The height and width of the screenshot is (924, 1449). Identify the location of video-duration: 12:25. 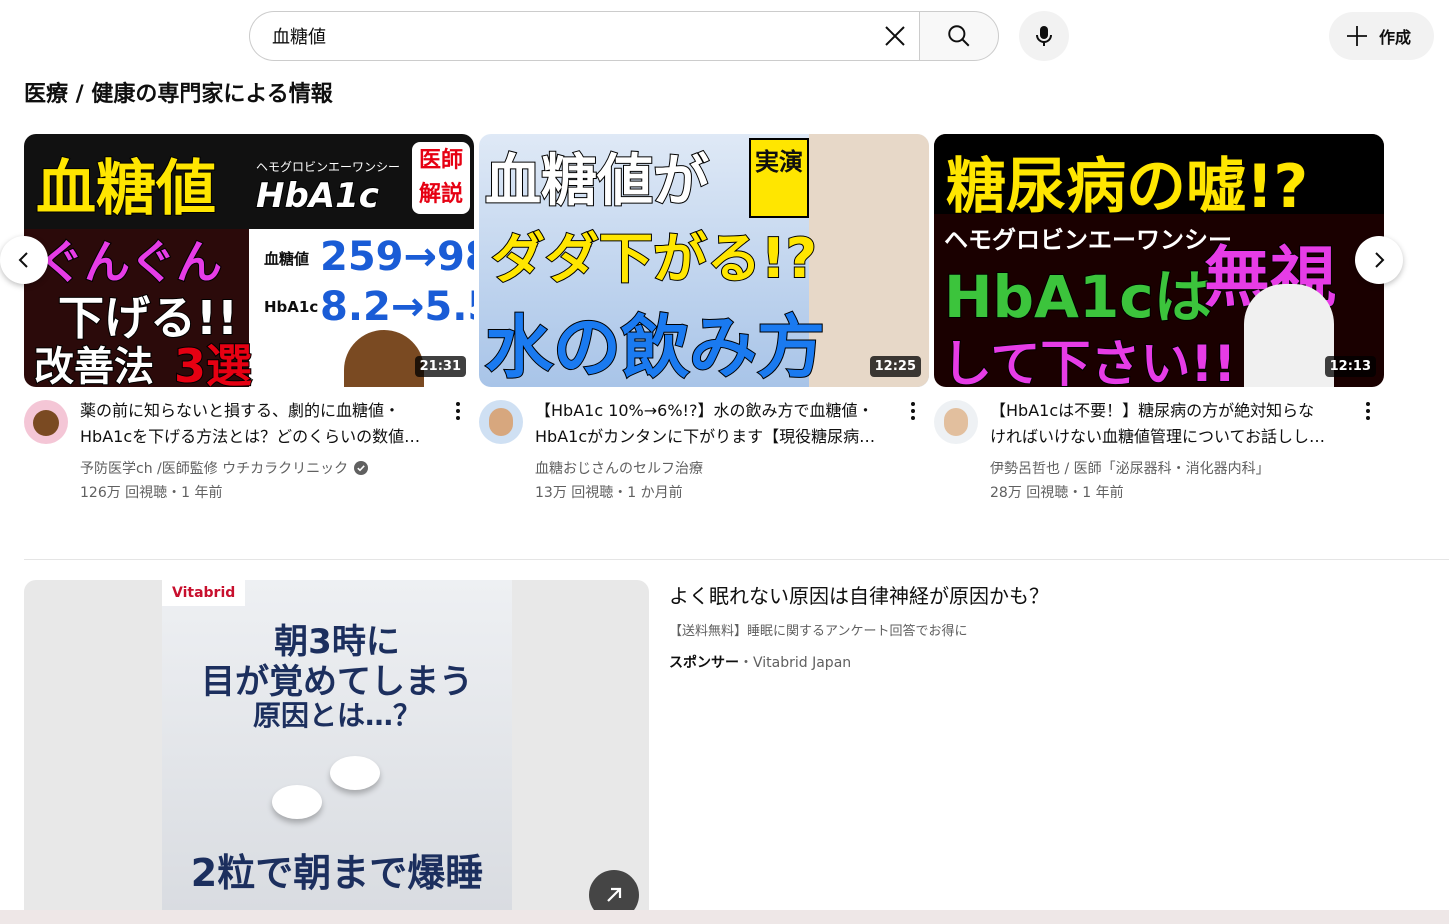
(895, 366).